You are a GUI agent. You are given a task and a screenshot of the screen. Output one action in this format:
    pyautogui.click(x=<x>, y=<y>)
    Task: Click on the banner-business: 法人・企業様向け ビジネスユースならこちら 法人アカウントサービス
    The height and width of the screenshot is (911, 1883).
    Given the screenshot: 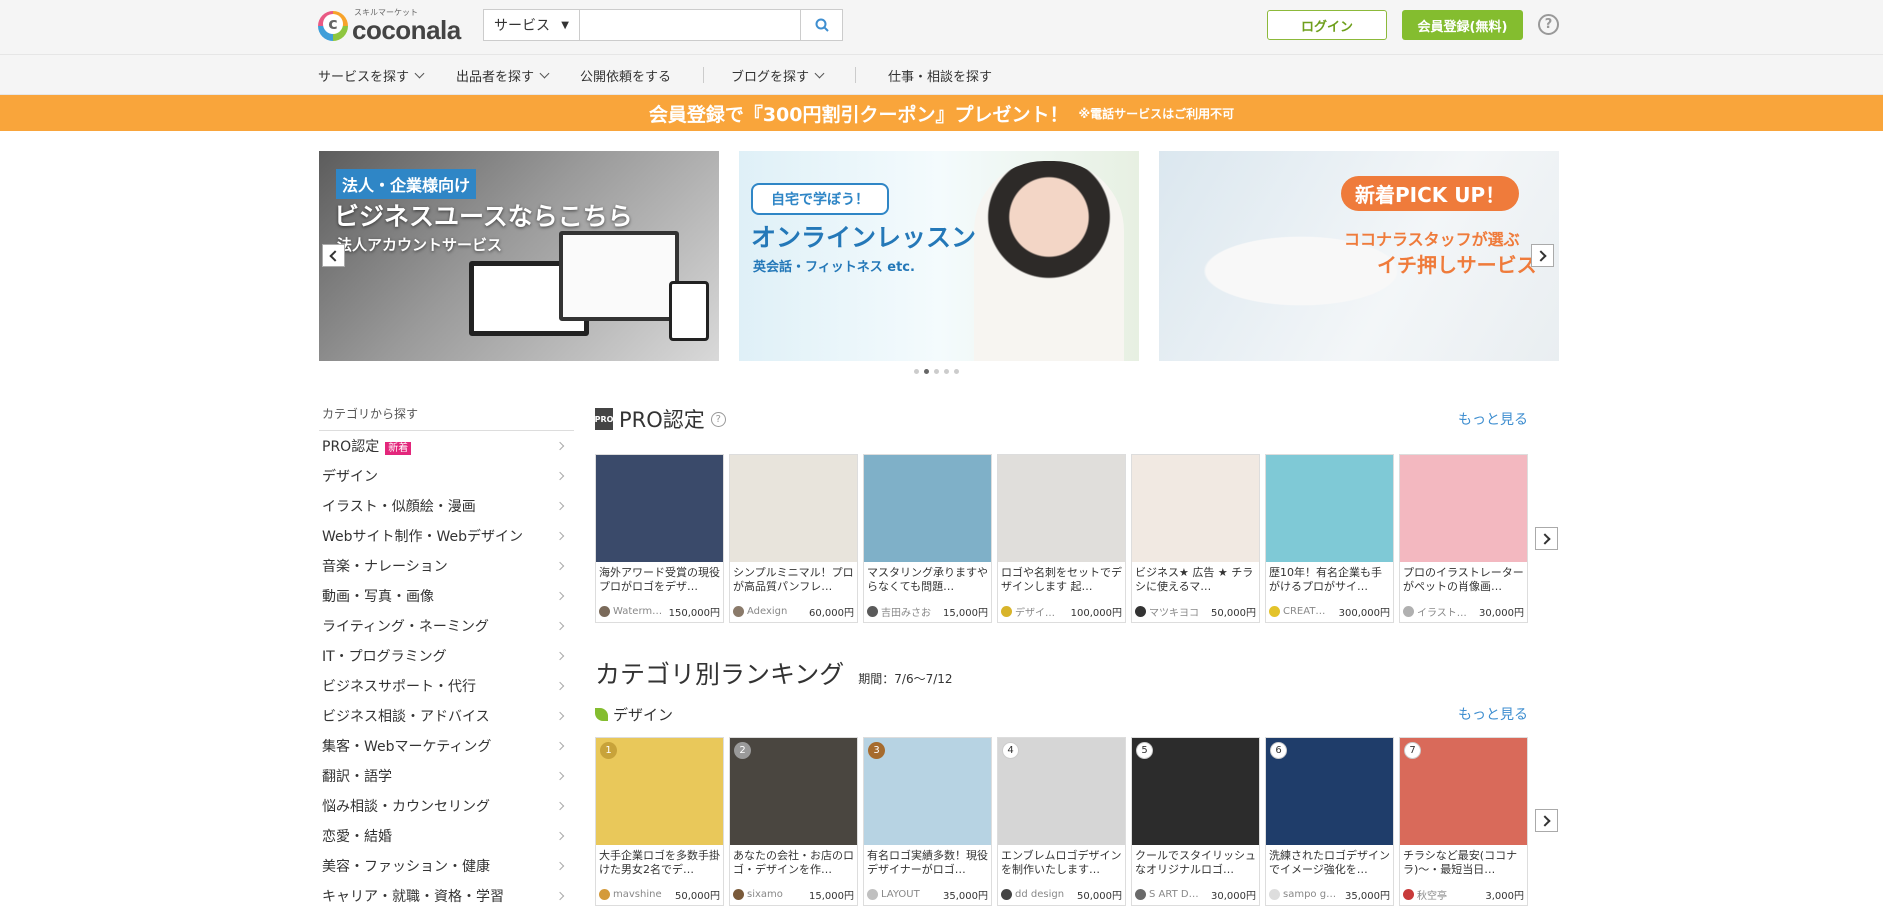 What is the action you would take?
    pyautogui.click(x=519, y=256)
    